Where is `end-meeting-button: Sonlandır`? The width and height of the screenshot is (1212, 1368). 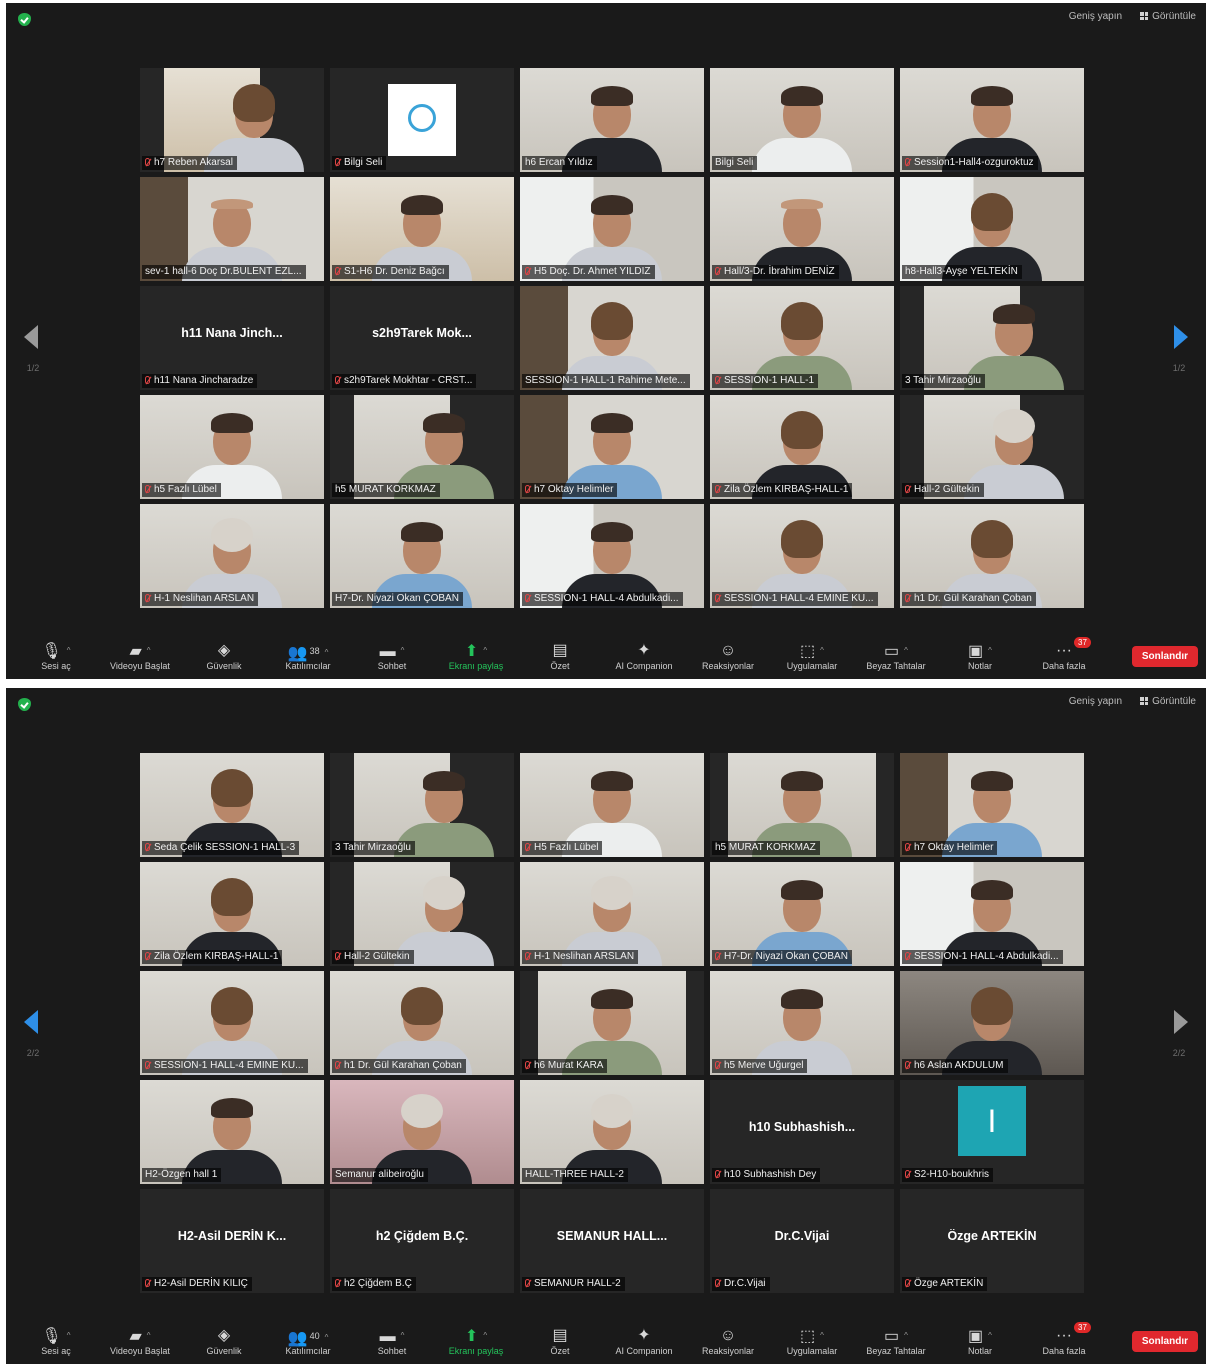
end-meeting-button: Sonlandır is located at coordinates (1164, 1341).